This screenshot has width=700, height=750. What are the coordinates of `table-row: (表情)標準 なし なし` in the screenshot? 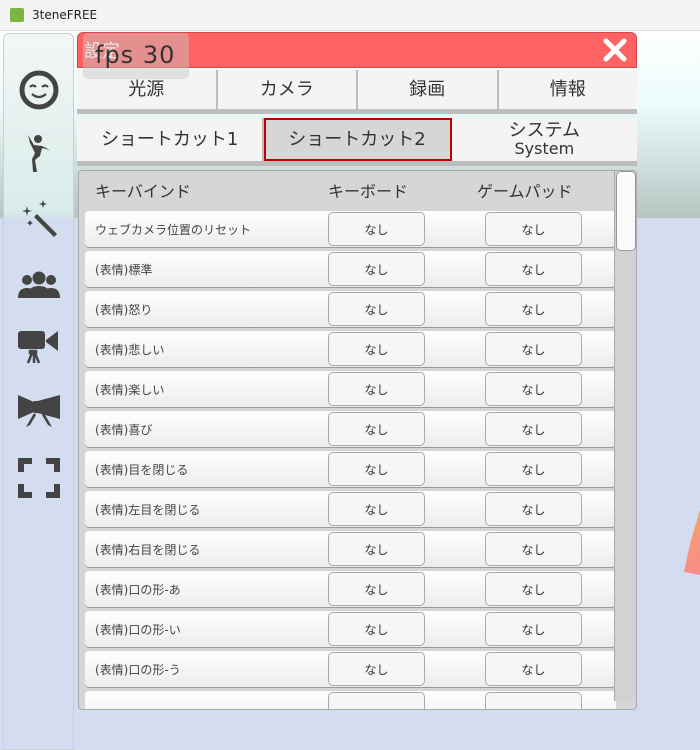 It's located at (350, 271).